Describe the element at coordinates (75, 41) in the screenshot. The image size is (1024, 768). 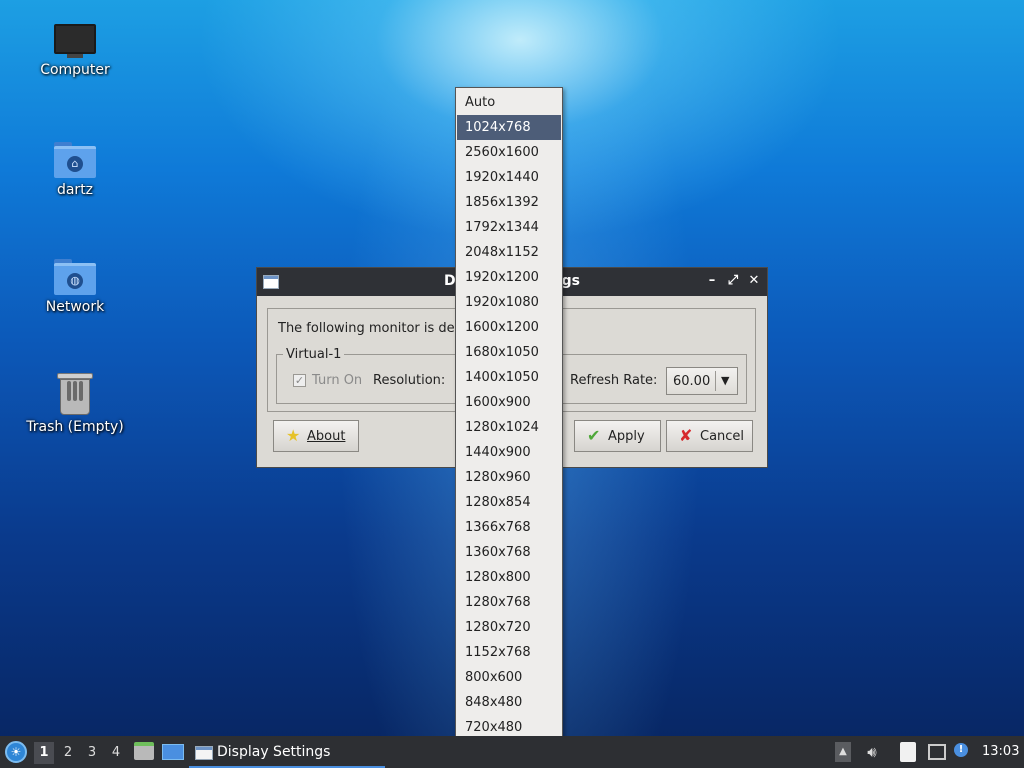
I see `computer-icon` at that location.